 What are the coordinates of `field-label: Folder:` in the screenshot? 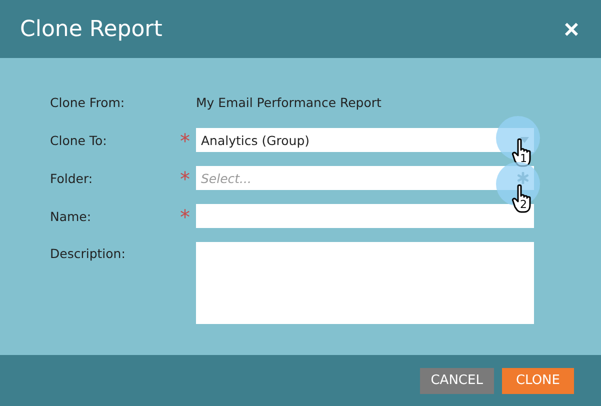 It's located at (72, 178).